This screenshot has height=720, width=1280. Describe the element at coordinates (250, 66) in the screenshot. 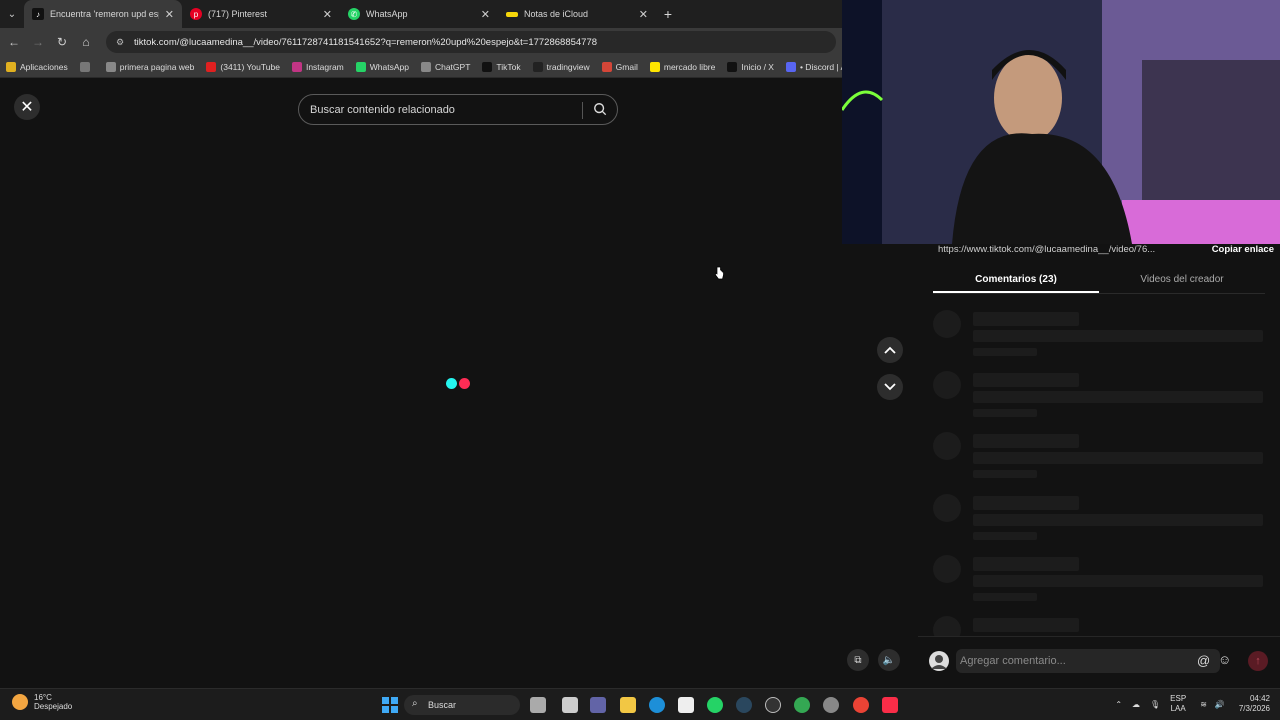

I see `bookmark-label: (3411) YouTube` at that location.